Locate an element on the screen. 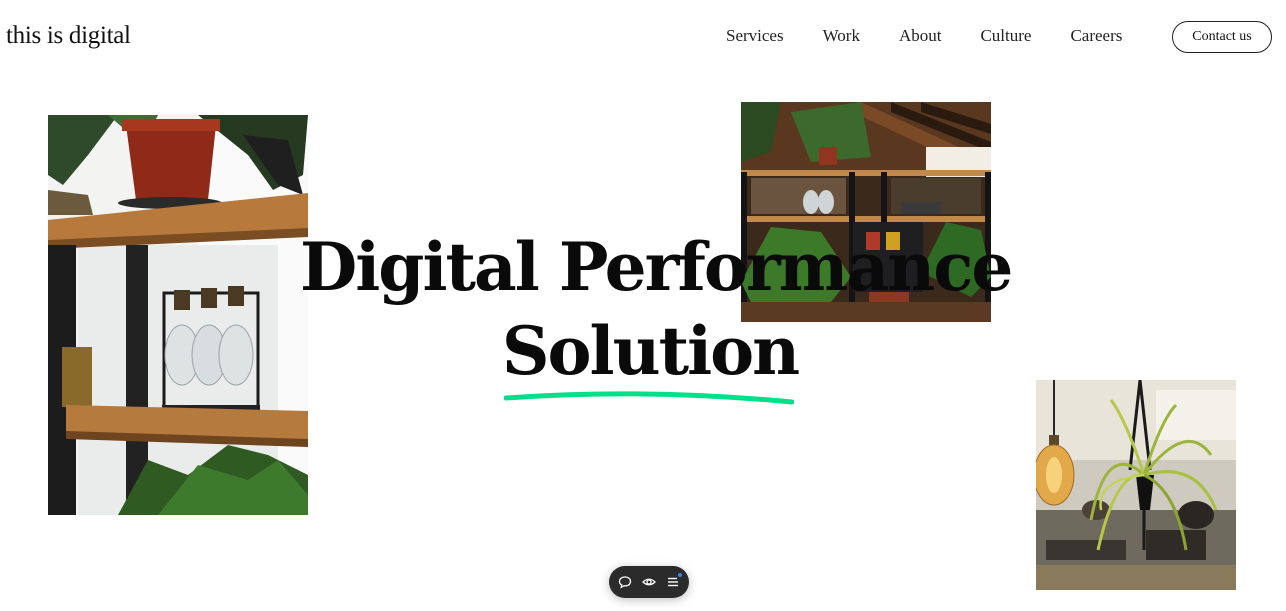 This screenshot has height=611, width=1286. floating-toolbar is located at coordinates (649, 582).